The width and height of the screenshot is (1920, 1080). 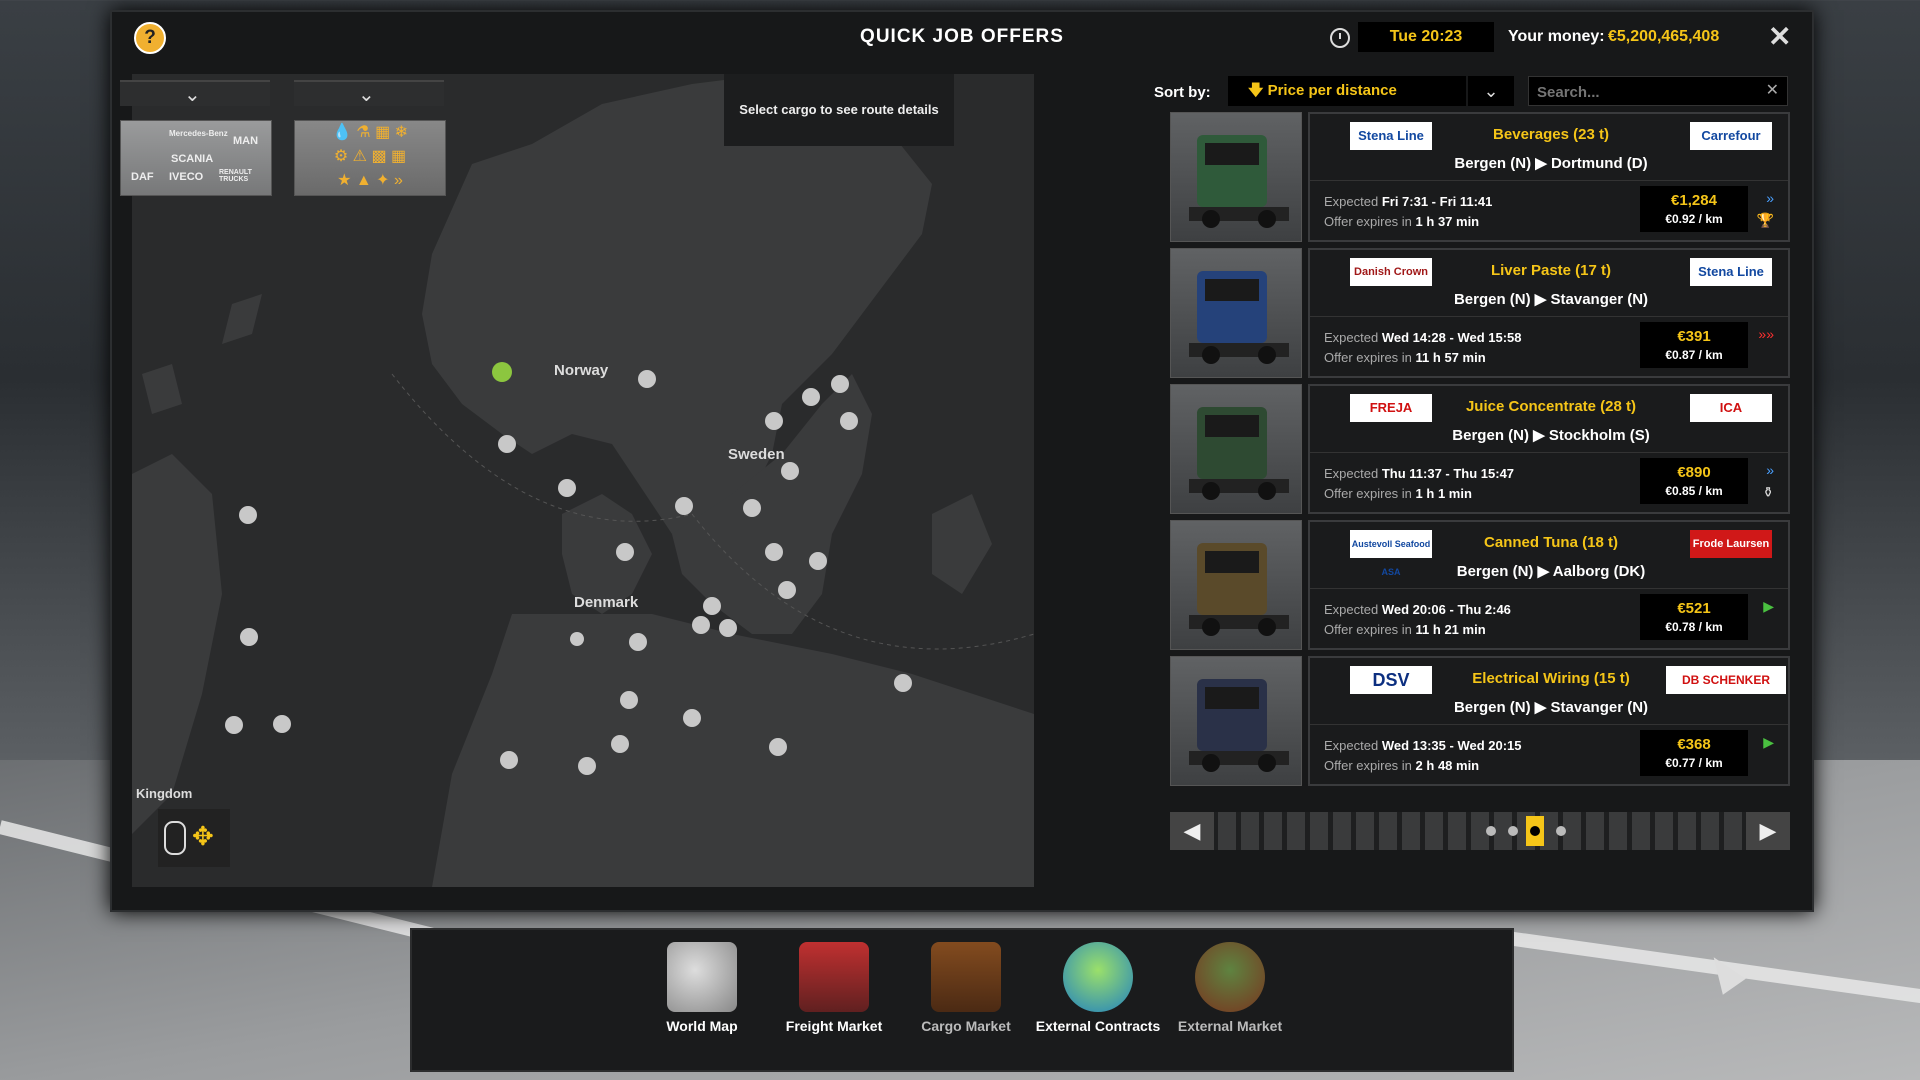 I want to click on expires-value: 2 h 48 min, so click(x=1447, y=765).